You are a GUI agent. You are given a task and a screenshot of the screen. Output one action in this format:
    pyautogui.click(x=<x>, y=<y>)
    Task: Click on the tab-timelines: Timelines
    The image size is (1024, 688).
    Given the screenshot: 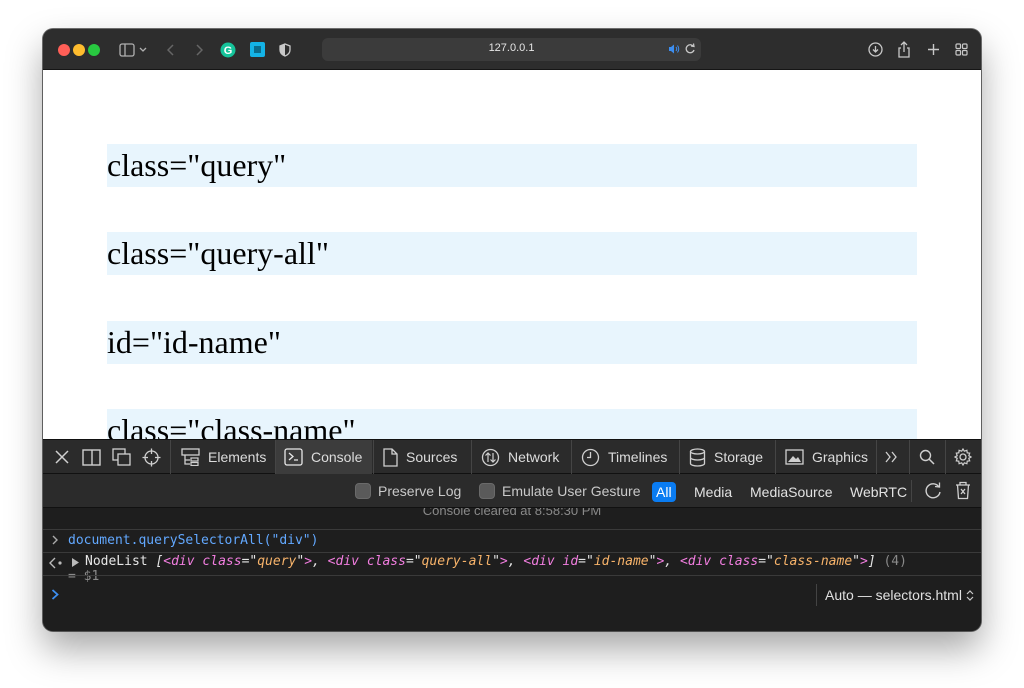 What is the action you would take?
    pyautogui.click(x=625, y=457)
    